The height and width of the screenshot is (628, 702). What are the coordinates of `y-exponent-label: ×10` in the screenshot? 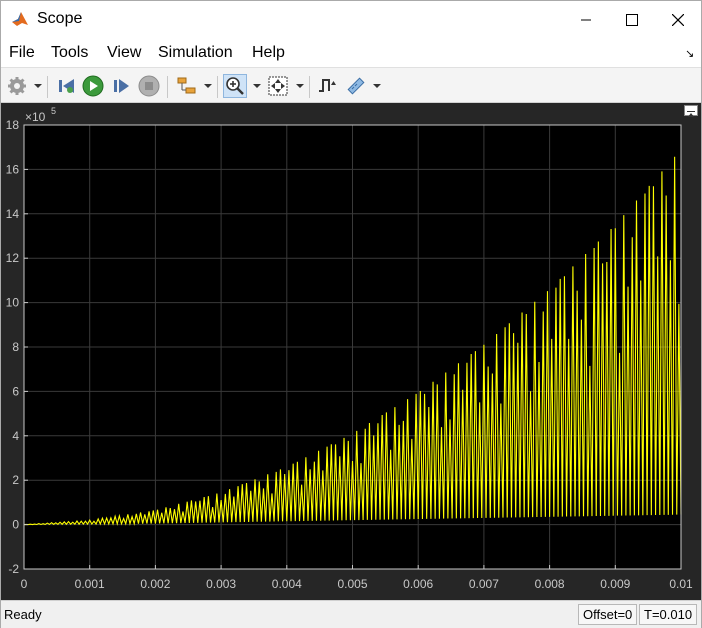 It's located at (35, 117).